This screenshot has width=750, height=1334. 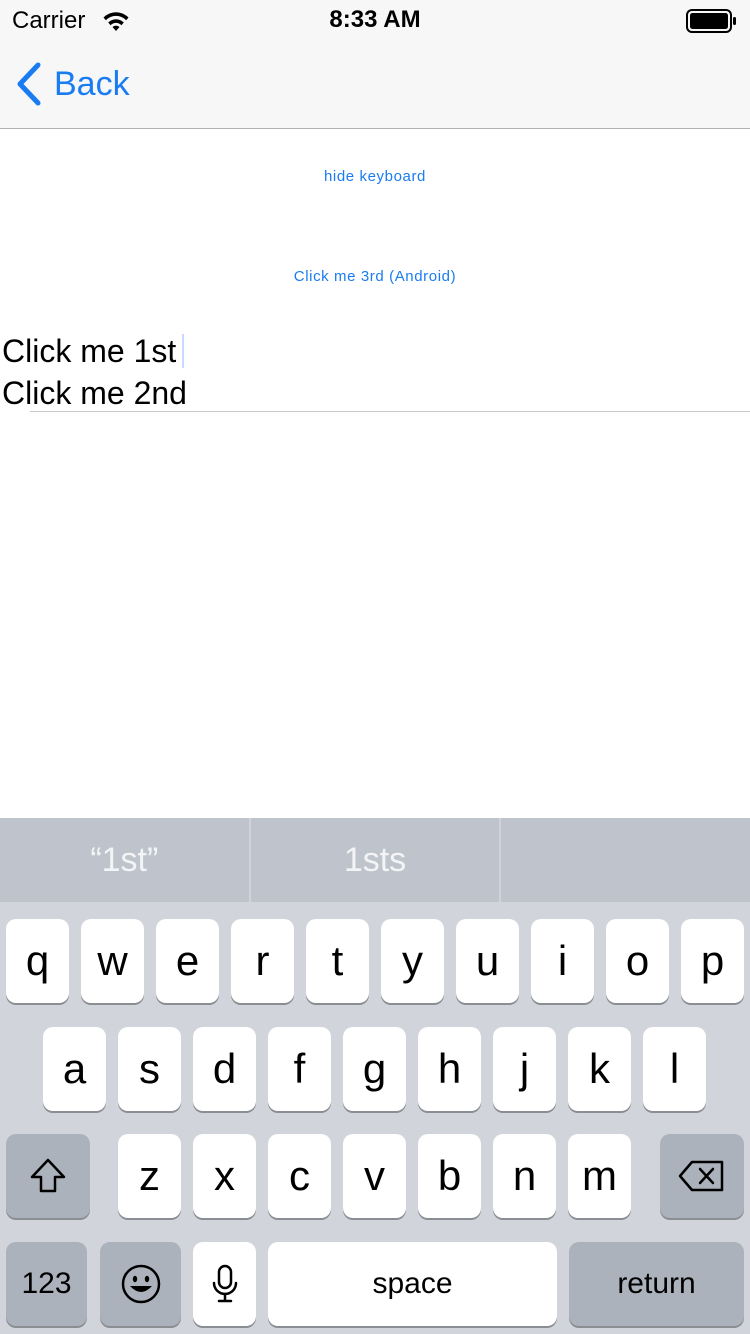 I want to click on delete-icon, so click(x=701, y=1176).